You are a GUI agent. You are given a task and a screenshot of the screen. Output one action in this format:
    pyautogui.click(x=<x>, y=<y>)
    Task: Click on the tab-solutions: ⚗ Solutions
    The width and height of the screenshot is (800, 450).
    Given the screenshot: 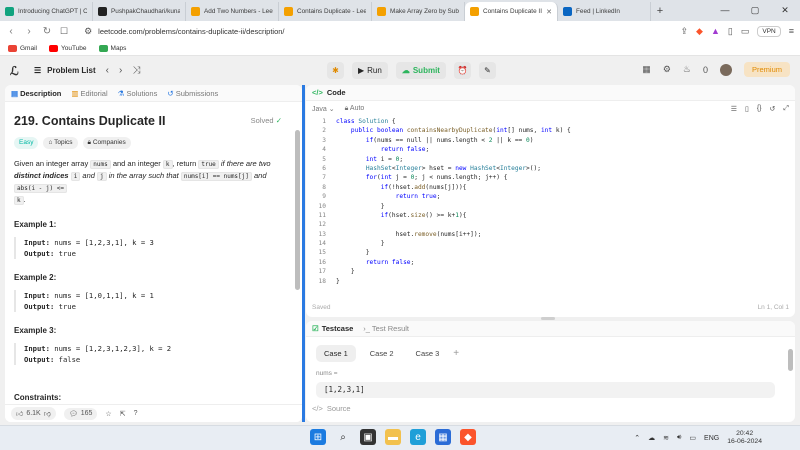 What is the action you would take?
    pyautogui.click(x=138, y=93)
    